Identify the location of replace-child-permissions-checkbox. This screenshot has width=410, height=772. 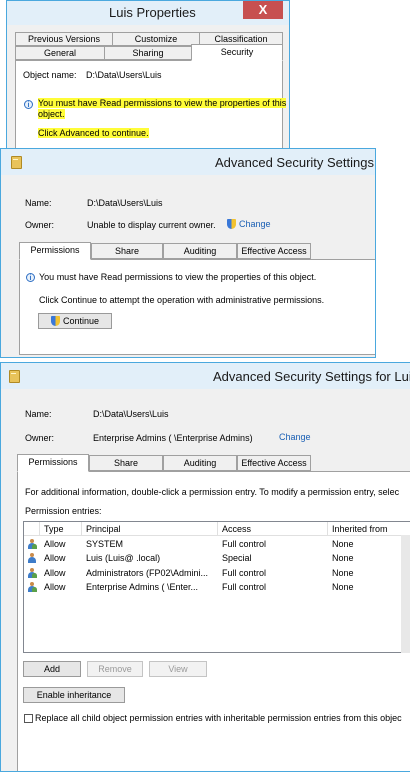
(28, 718).